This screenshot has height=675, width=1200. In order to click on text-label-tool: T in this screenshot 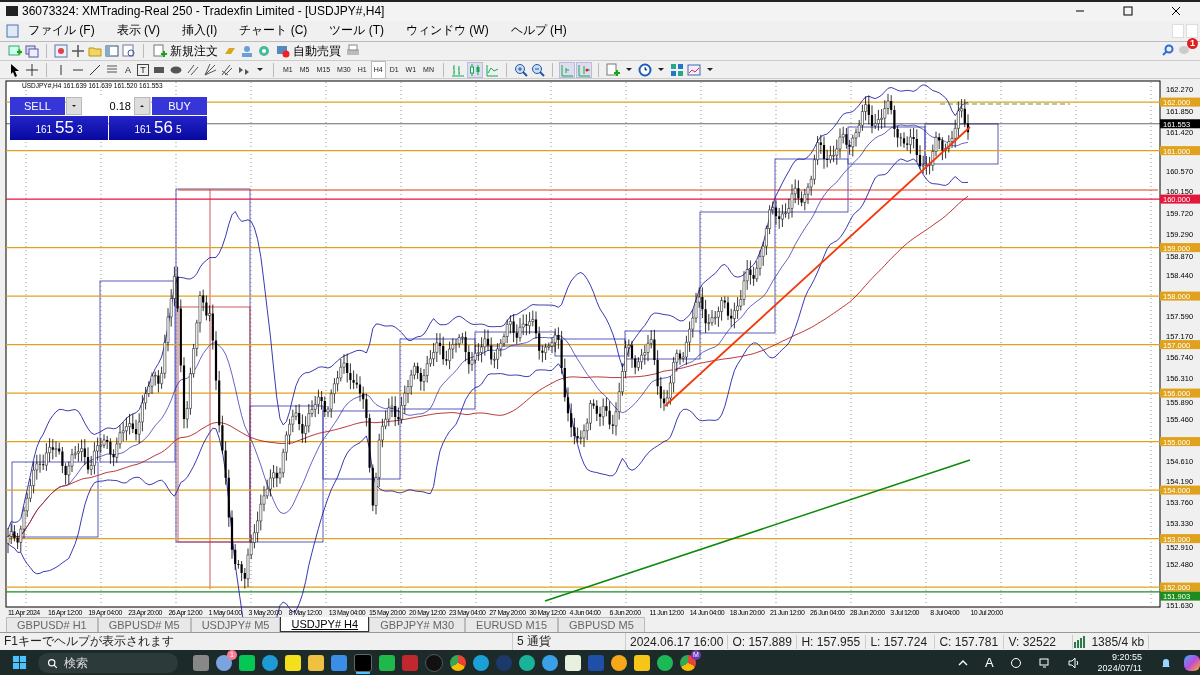, I will do `click(143, 69)`.